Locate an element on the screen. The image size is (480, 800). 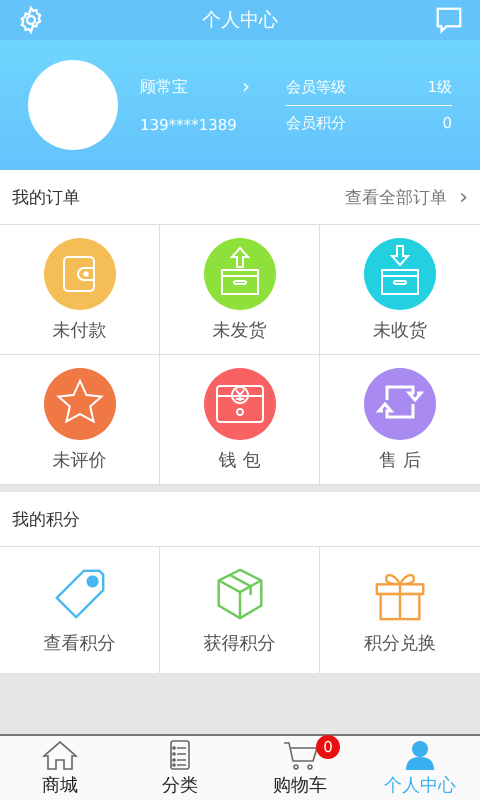
points-item: 积分兑换 is located at coordinates (400, 610).